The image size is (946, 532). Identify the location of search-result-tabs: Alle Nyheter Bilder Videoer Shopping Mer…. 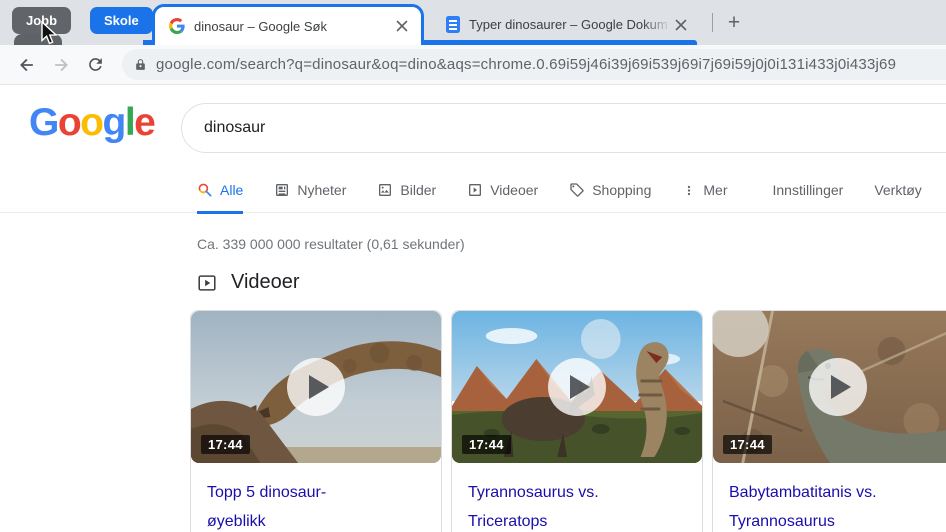
(473, 190).